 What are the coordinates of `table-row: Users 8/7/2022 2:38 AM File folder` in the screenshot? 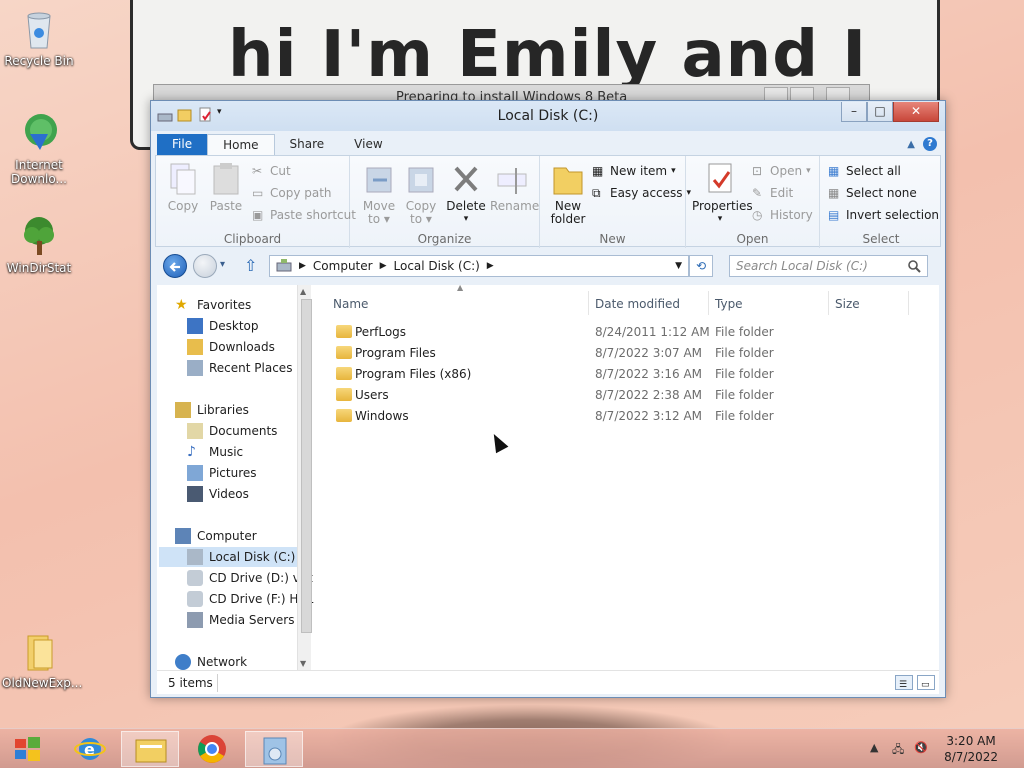 It's located at (633, 395).